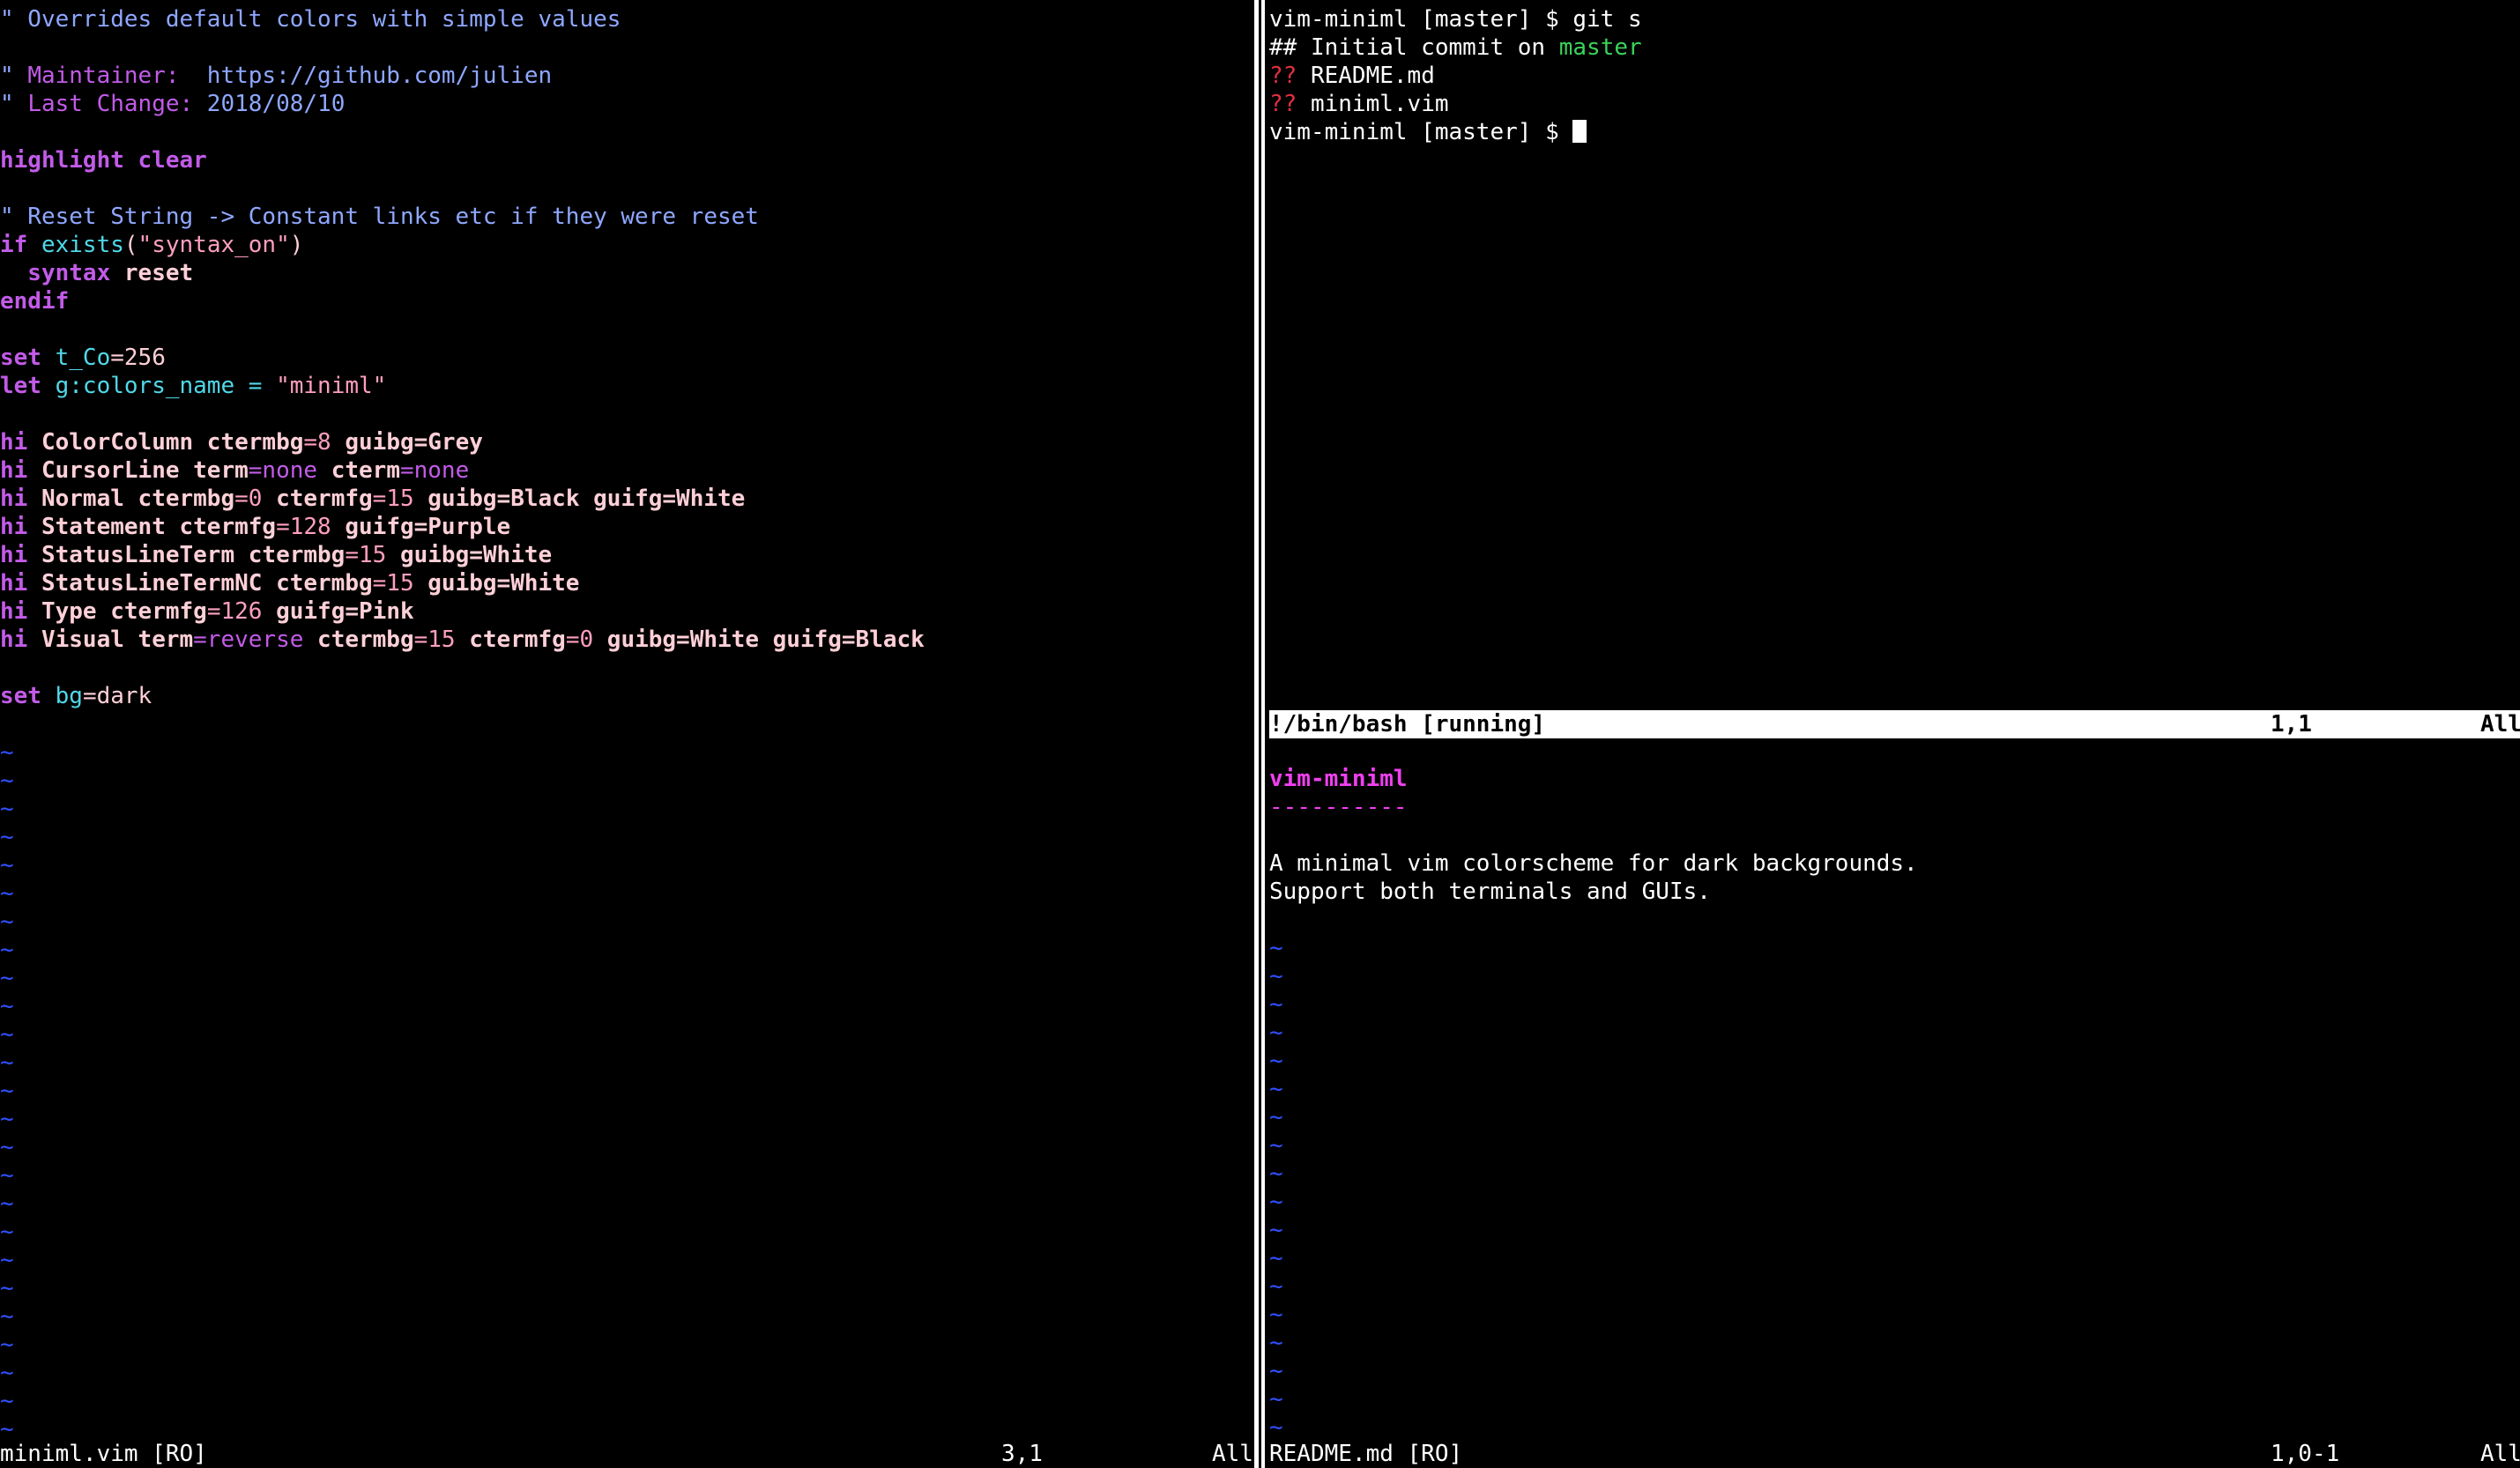 The width and height of the screenshot is (2520, 1468). Describe the element at coordinates (138, 386) in the screenshot. I see `token: g:colors_name` at that location.